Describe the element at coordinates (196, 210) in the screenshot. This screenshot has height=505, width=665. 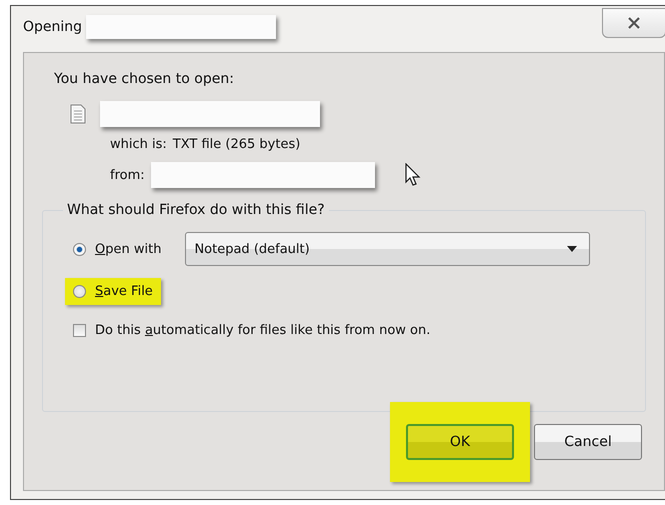
I see `group-legend: What should Firefox do with this file?` at that location.